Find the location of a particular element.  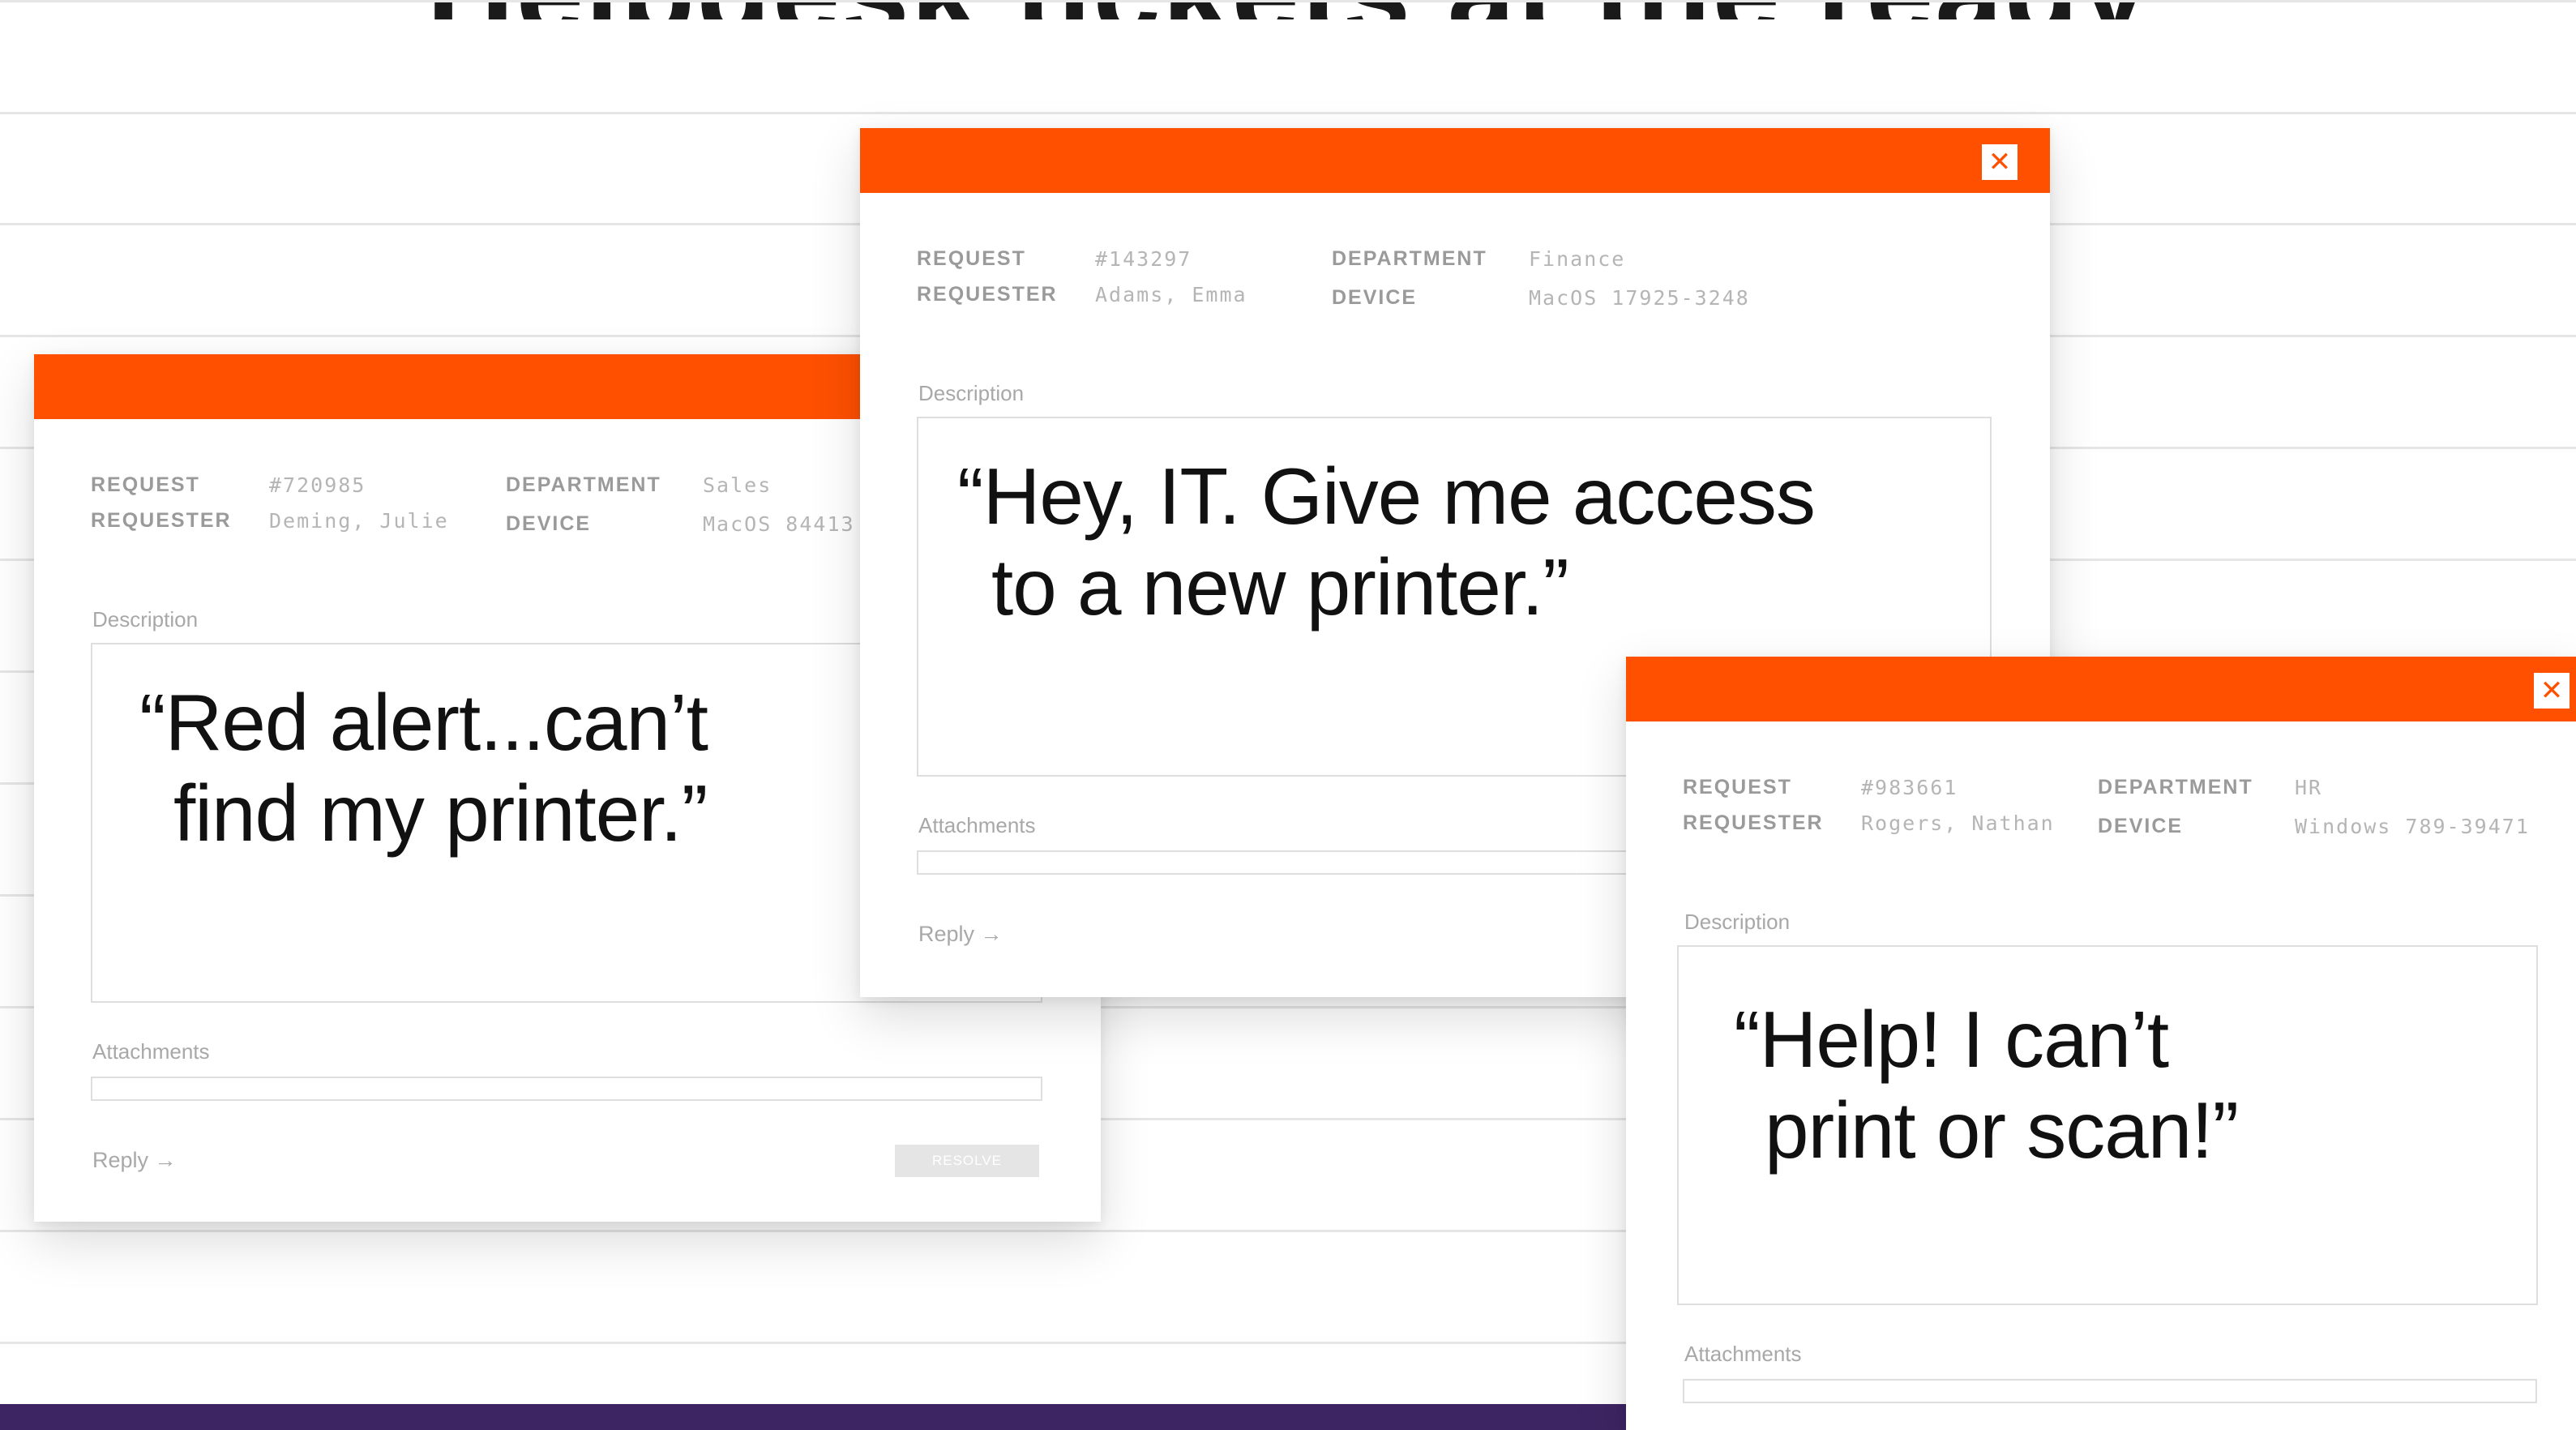

headline-strip: Helpdesk tickets at the ready is located at coordinates (1288, 9).